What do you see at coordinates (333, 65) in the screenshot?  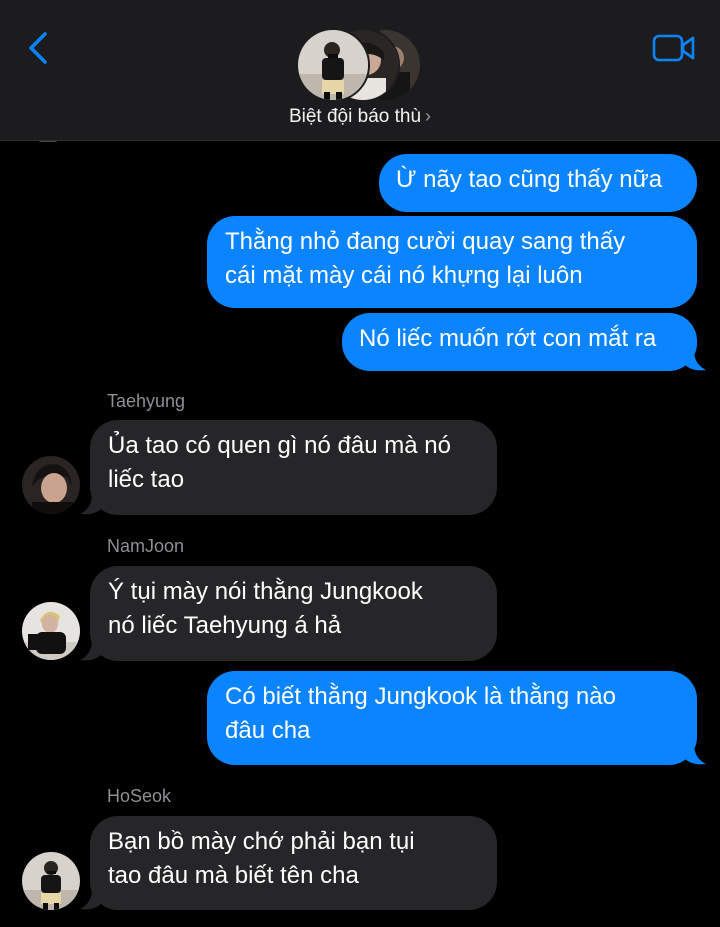 I see `group-avatar` at bounding box center [333, 65].